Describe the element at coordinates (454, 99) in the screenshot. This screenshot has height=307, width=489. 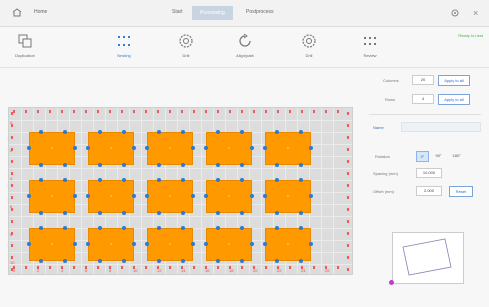
I see `apply-rows-button: Apply to all` at that location.